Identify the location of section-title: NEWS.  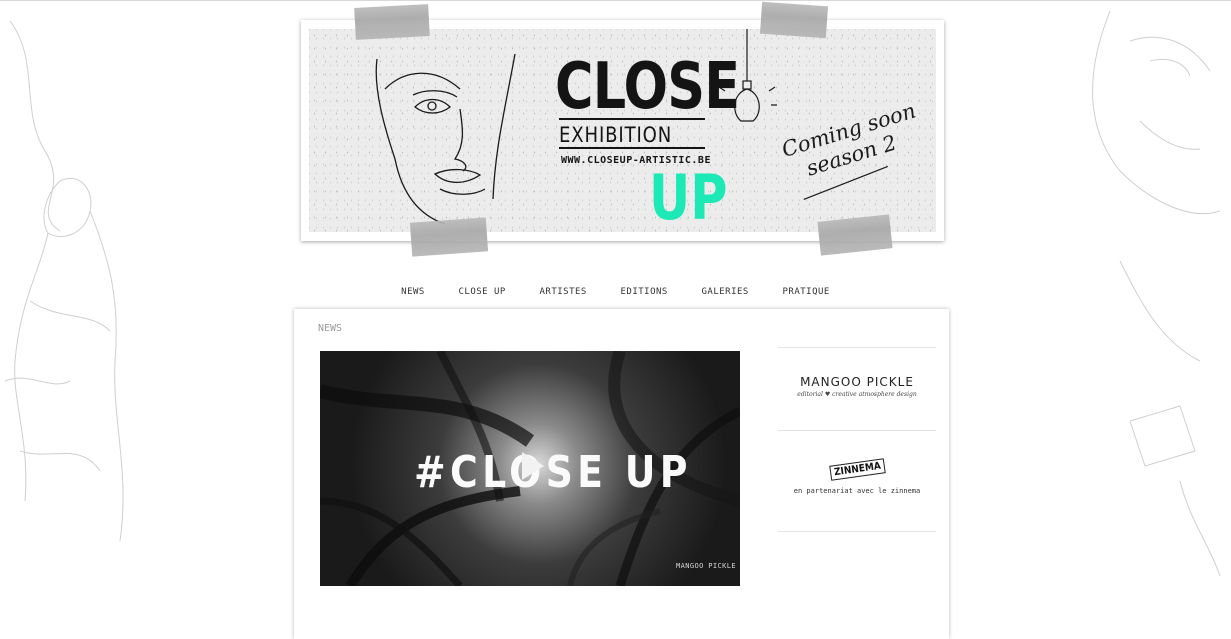
(330, 328).